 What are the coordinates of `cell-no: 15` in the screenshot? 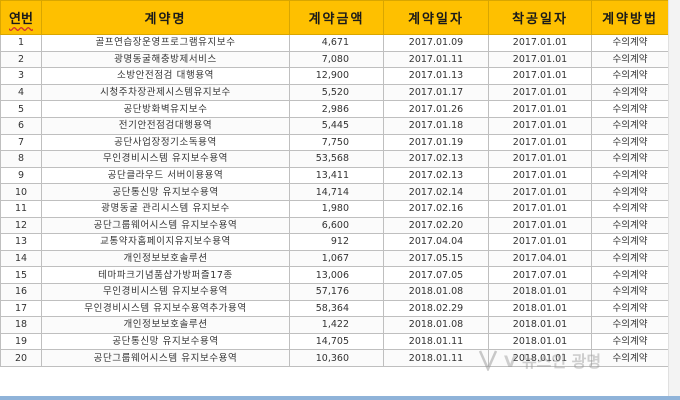 It's located at (21, 275).